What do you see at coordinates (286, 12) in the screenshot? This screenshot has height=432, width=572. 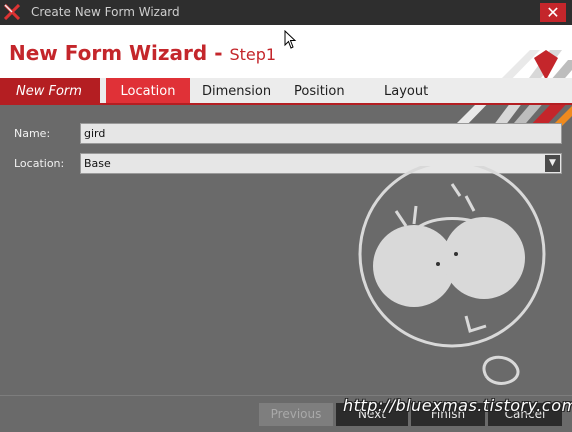 I see `title-bar: Create New Form Wizard ✕` at bounding box center [286, 12].